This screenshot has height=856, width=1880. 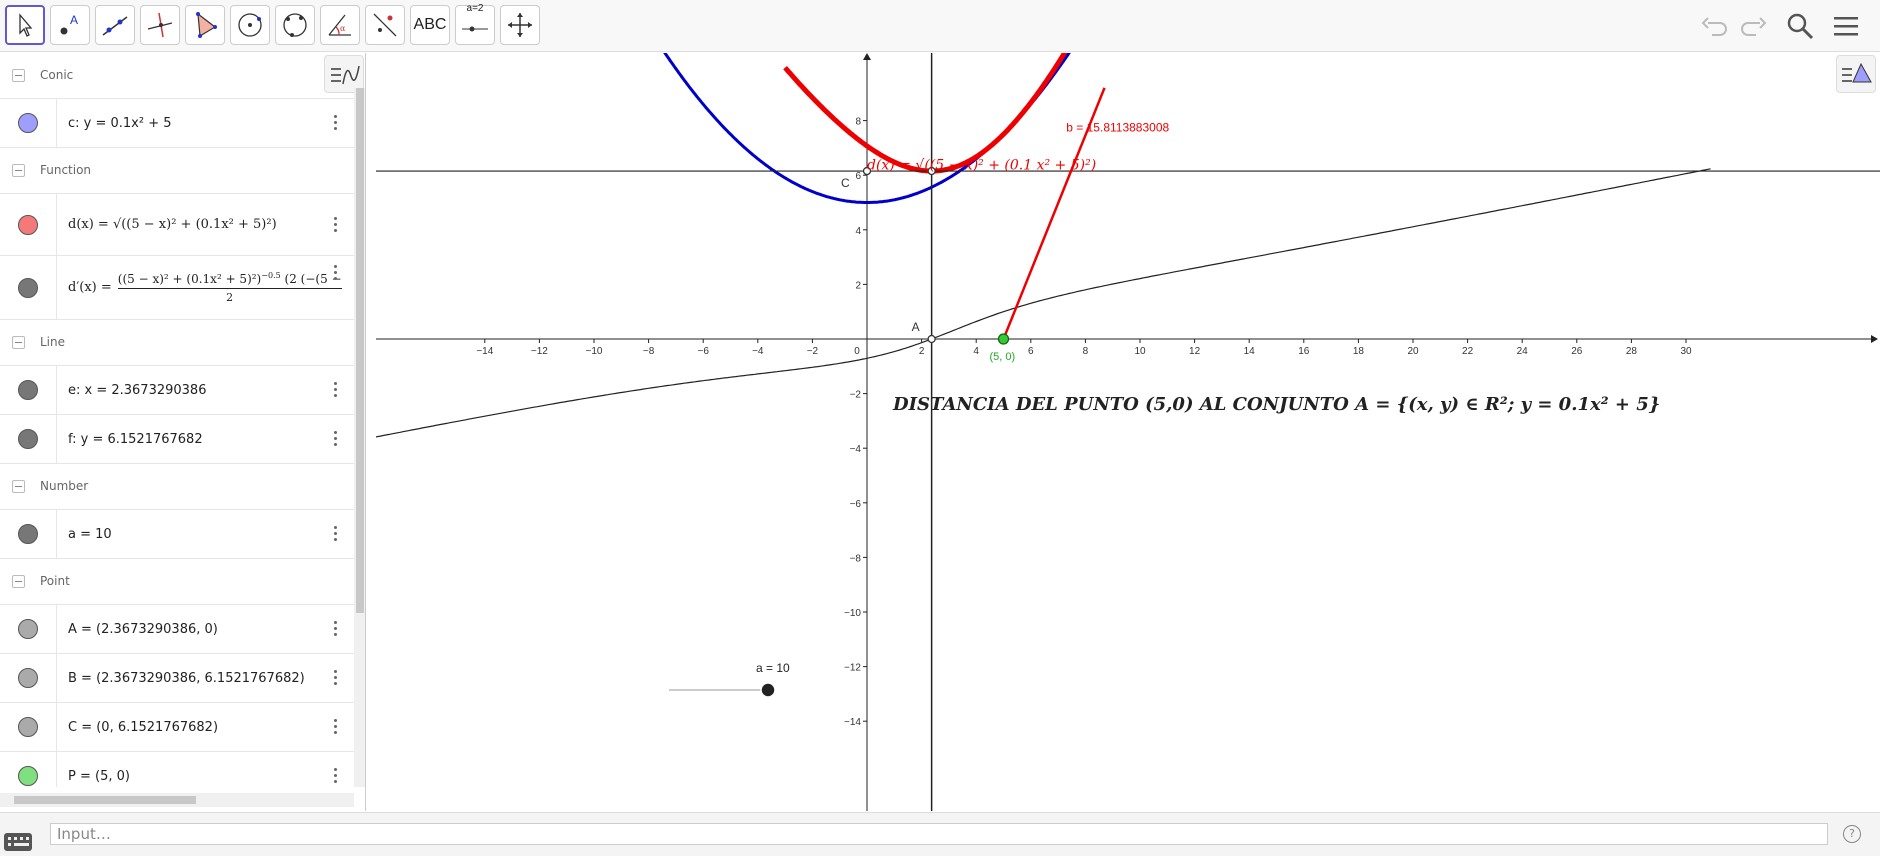 I want to click on algebra-item-B: B = (2.3673290386, 6.1521767682), so click(x=177, y=678).